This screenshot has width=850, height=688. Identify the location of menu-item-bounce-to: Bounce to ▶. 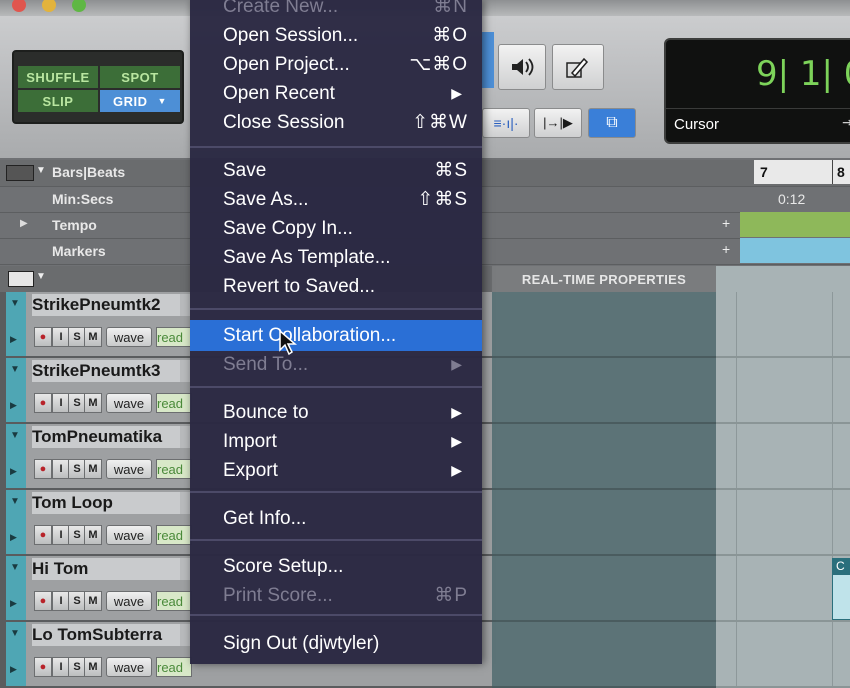
(336, 412).